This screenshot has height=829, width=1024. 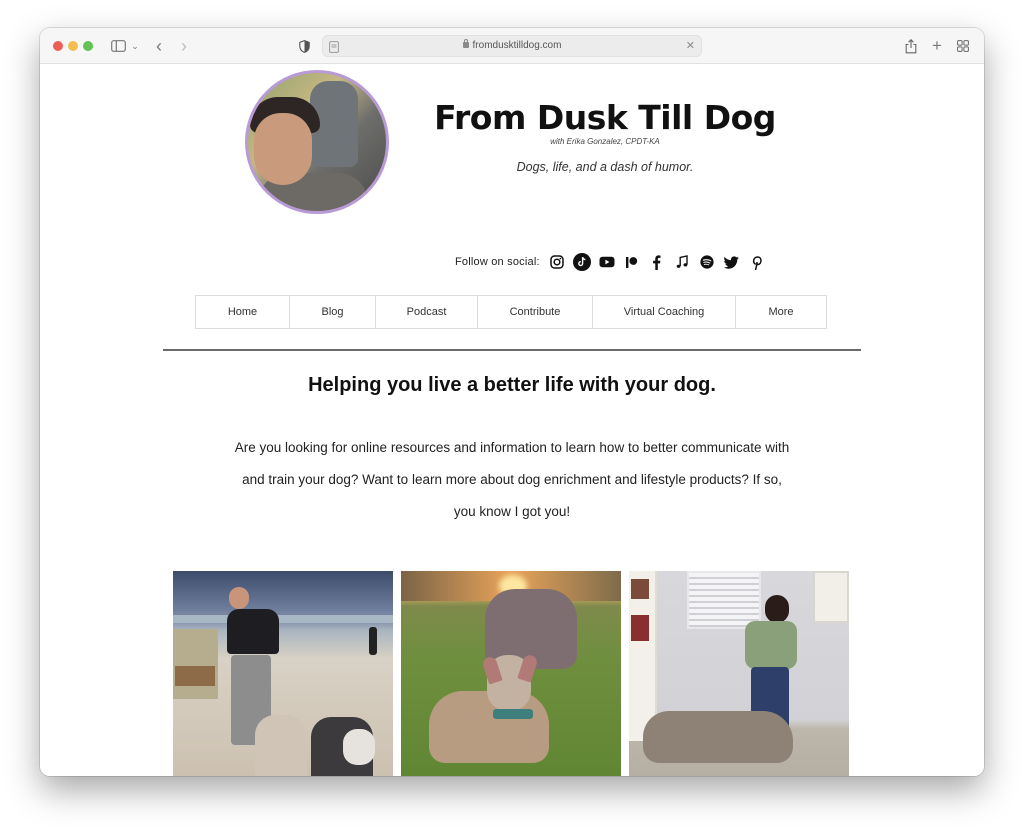 What do you see at coordinates (718, 737) in the screenshot?
I see `photo-grey-dog` at bounding box center [718, 737].